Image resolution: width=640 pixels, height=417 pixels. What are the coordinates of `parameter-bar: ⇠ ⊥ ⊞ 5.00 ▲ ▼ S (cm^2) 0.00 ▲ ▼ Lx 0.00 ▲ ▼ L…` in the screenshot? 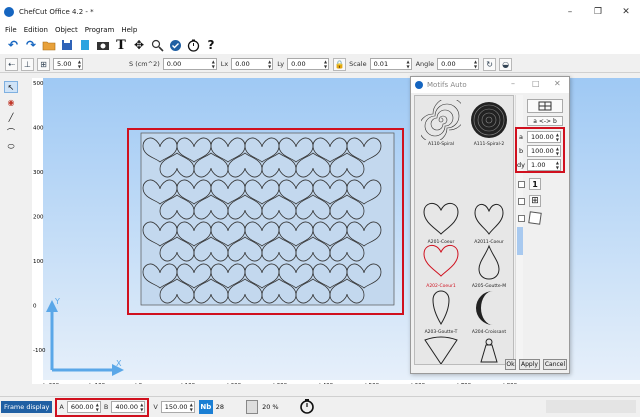 It's located at (320, 64).